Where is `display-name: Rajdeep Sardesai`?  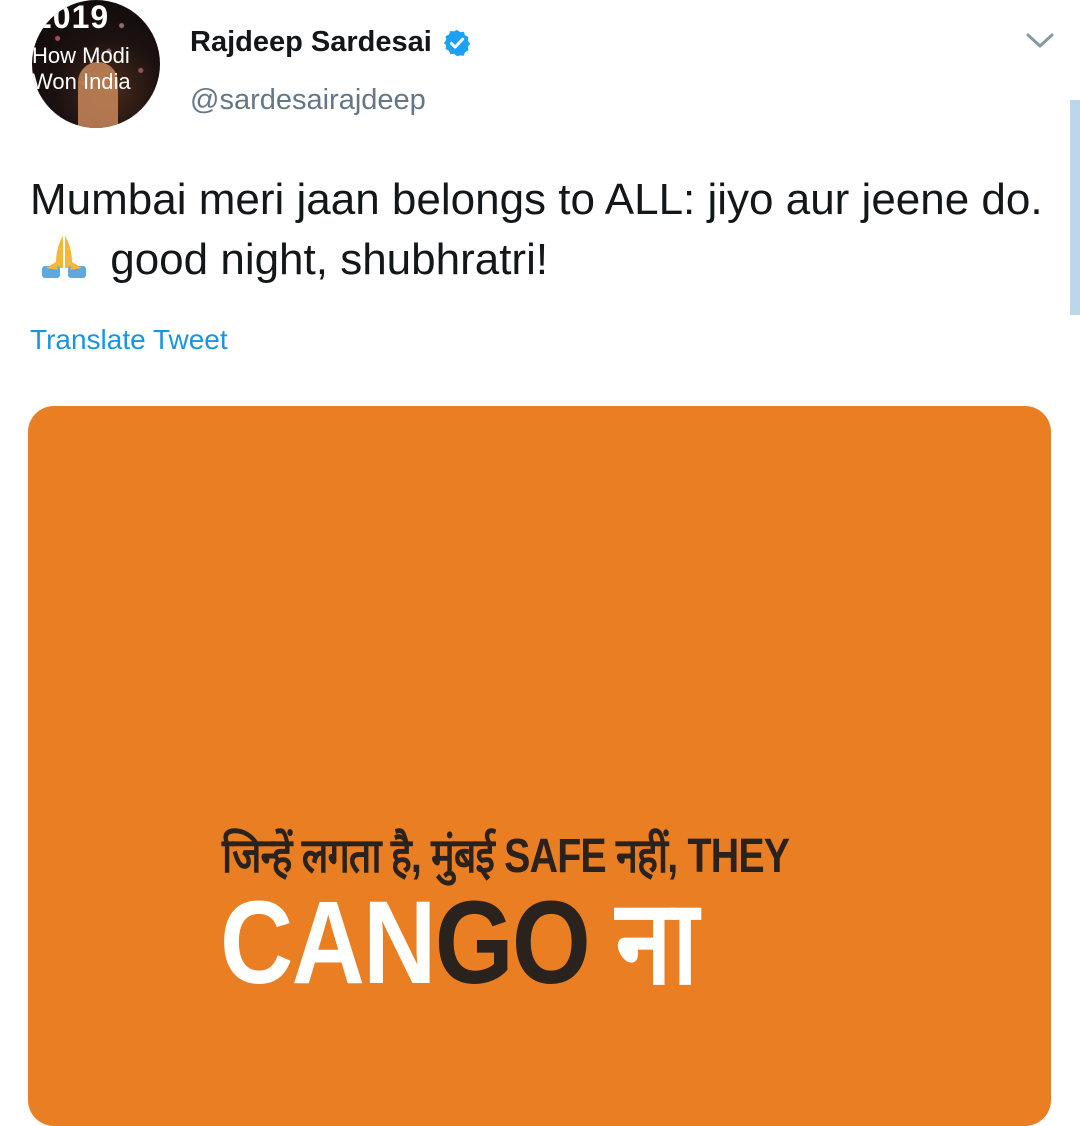 display-name: Rajdeep Sardesai is located at coordinates (331, 42).